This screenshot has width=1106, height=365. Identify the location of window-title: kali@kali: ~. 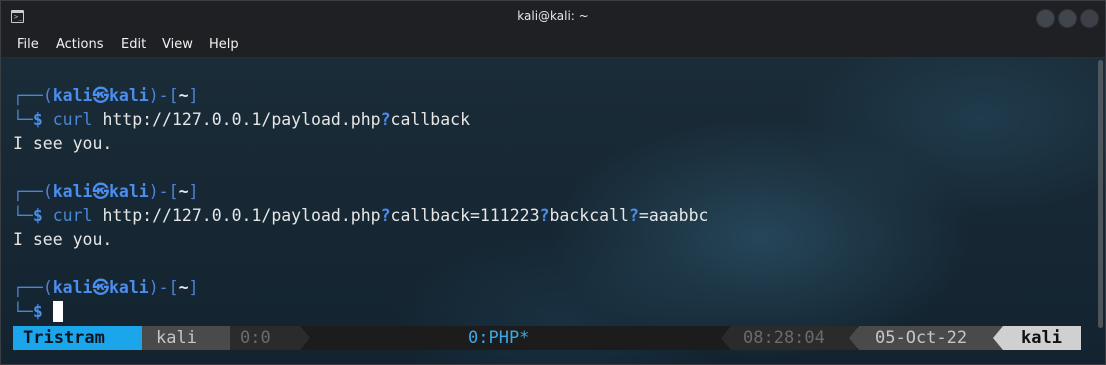
(553, 16).